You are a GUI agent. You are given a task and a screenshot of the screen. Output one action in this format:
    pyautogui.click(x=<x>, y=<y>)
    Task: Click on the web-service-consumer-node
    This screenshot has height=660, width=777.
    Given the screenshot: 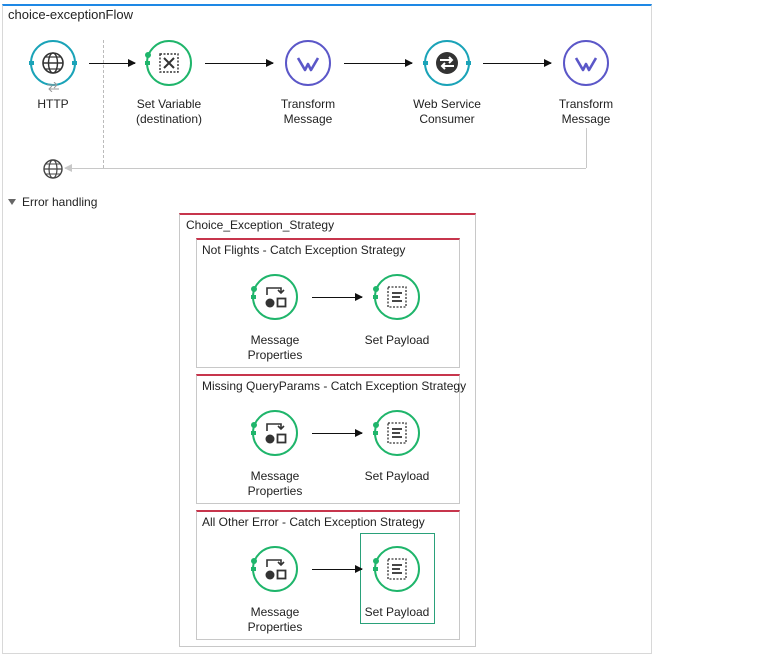 What is the action you would take?
    pyautogui.click(x=447, y=63)
    